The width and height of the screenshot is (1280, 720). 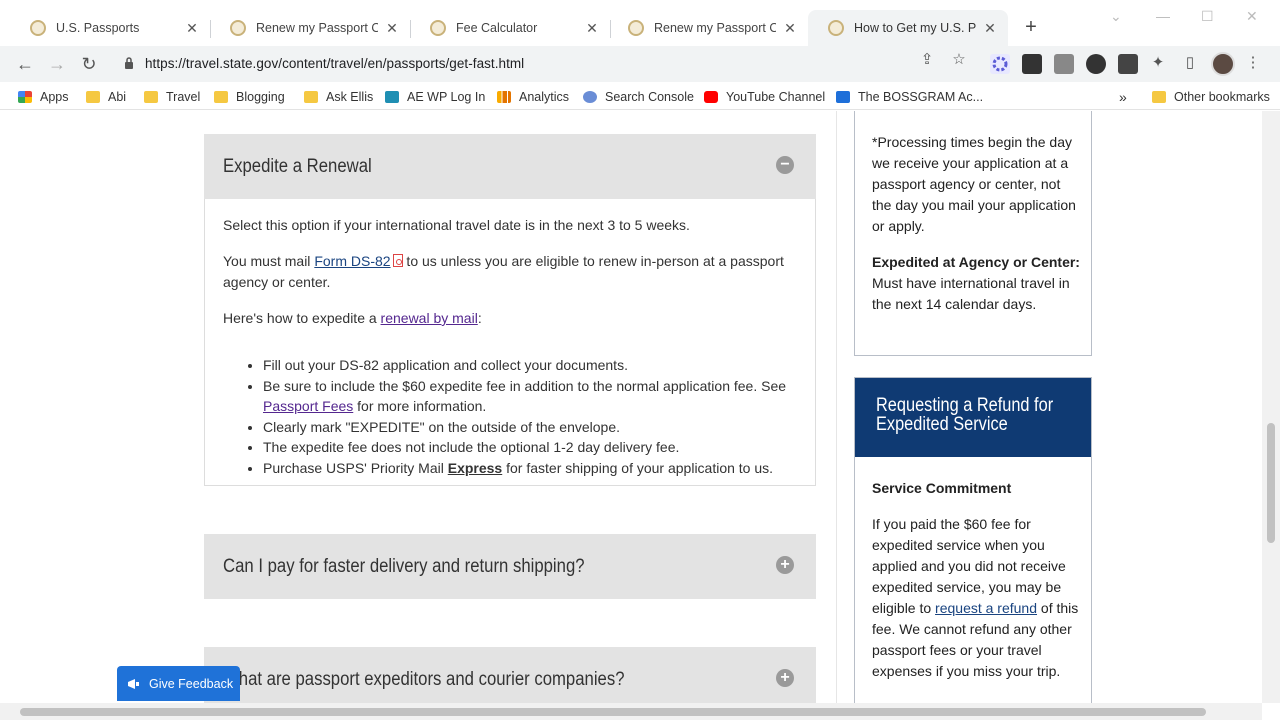 I want to click on menu-kebab-icon: ⋮, so click(x=1253, y=63).